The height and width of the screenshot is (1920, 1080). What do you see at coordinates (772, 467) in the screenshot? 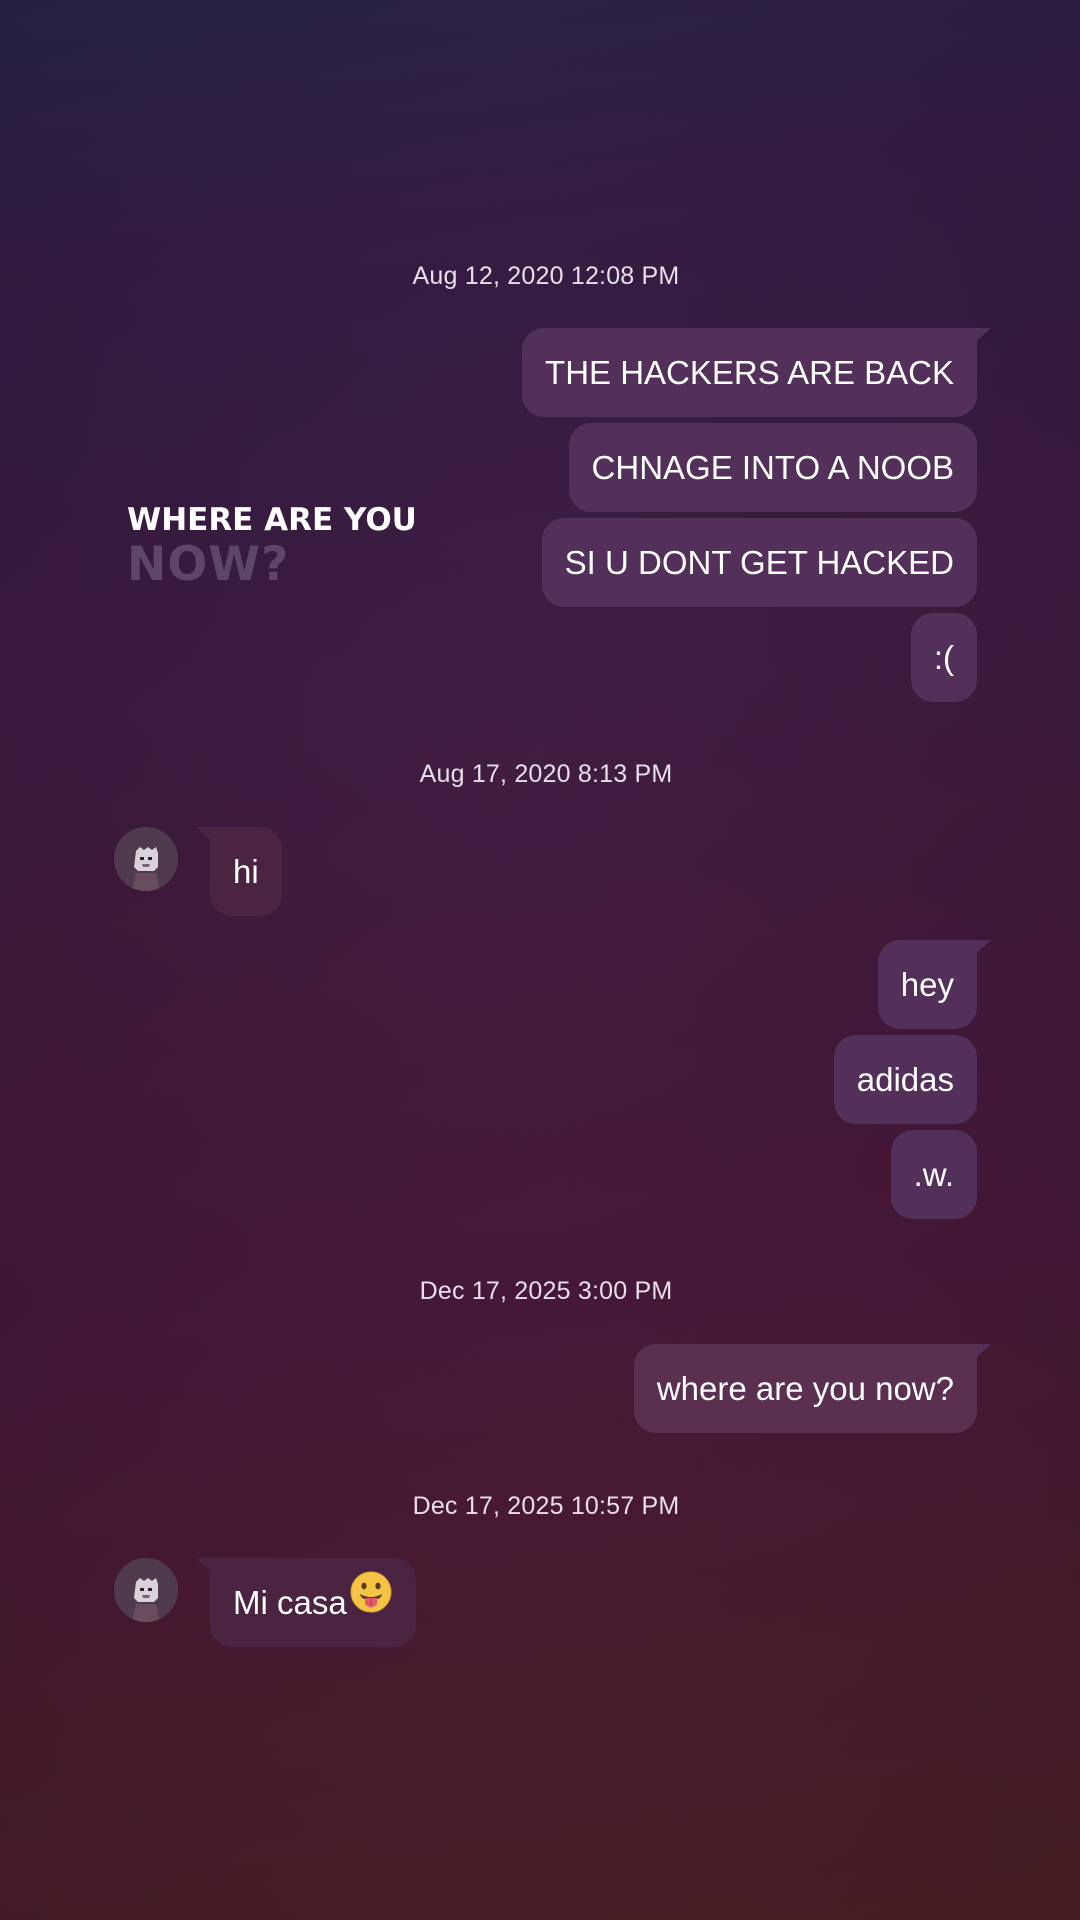
I see `message-bubble-outgoing: CHNAGE INTO A NOOB` at bounding box center [772, 467].